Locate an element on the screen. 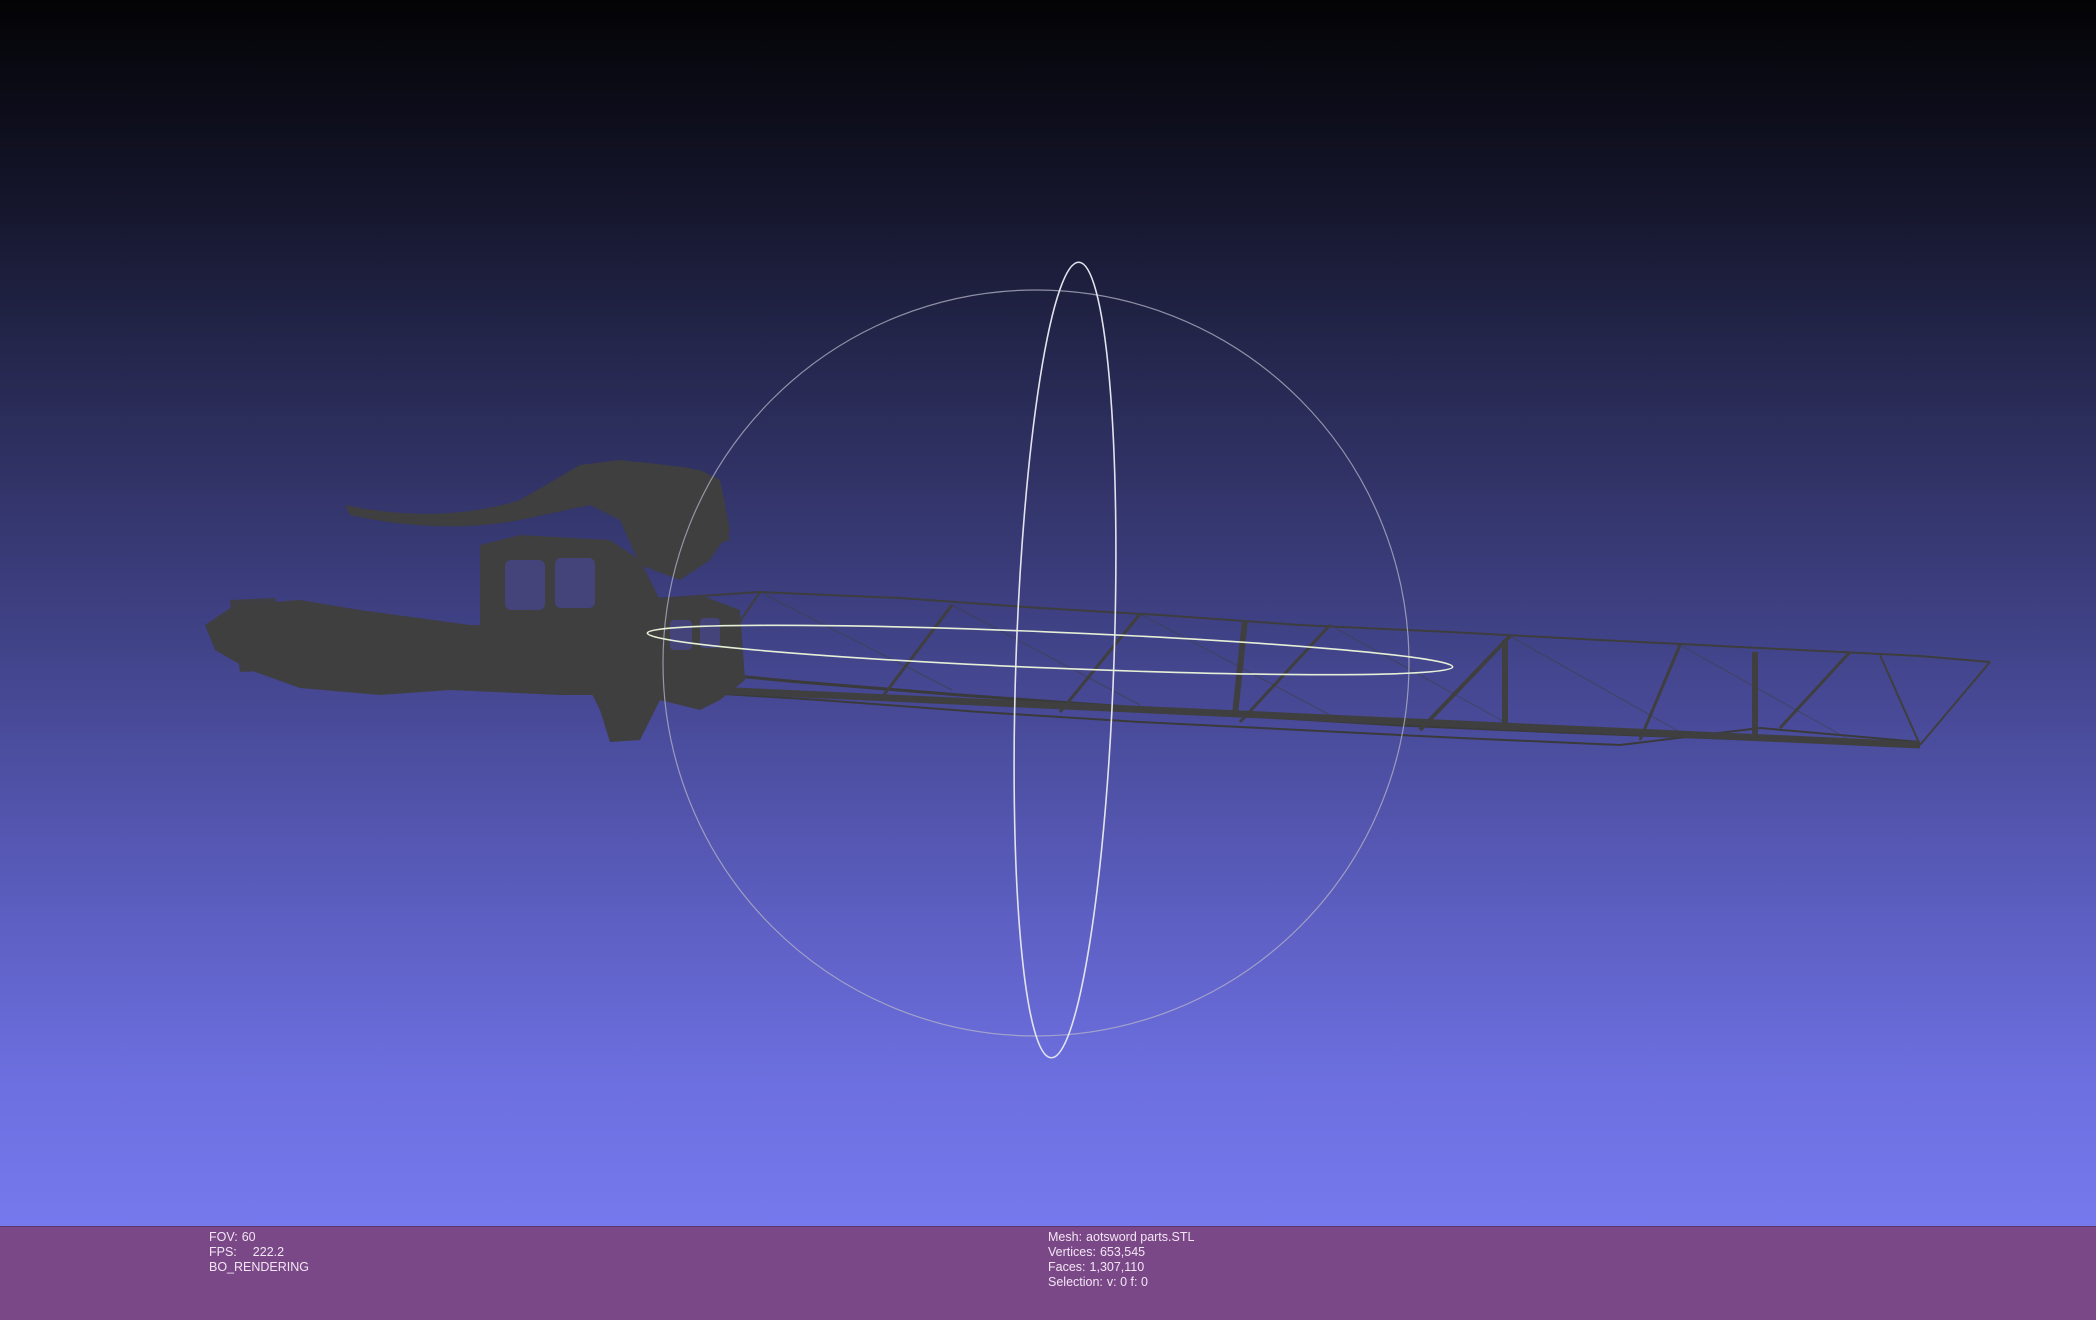 Image resolution: width=2096 pixels, height=1320 pixels. vertices-label: Vertices: is located at coordinates (1072, 1252).